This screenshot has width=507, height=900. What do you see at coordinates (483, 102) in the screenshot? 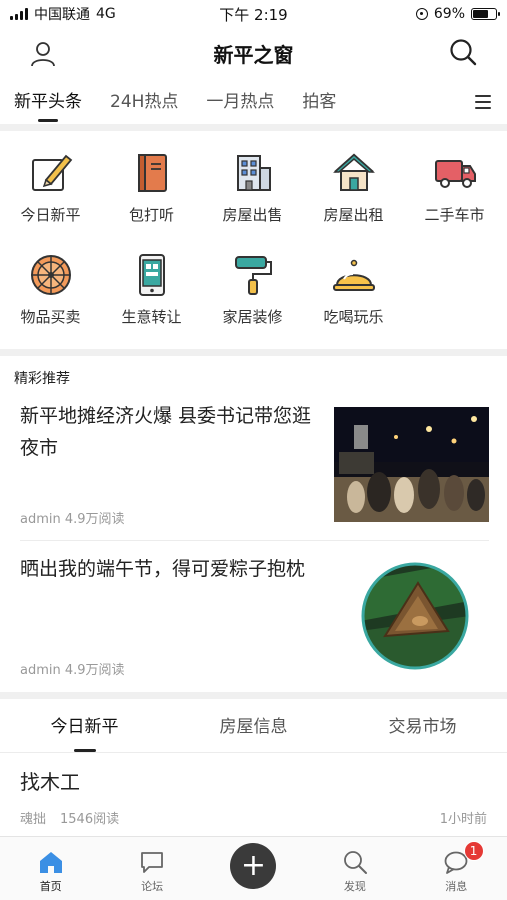
I see `channel-menu-icon` at bounding box center [483, 102].